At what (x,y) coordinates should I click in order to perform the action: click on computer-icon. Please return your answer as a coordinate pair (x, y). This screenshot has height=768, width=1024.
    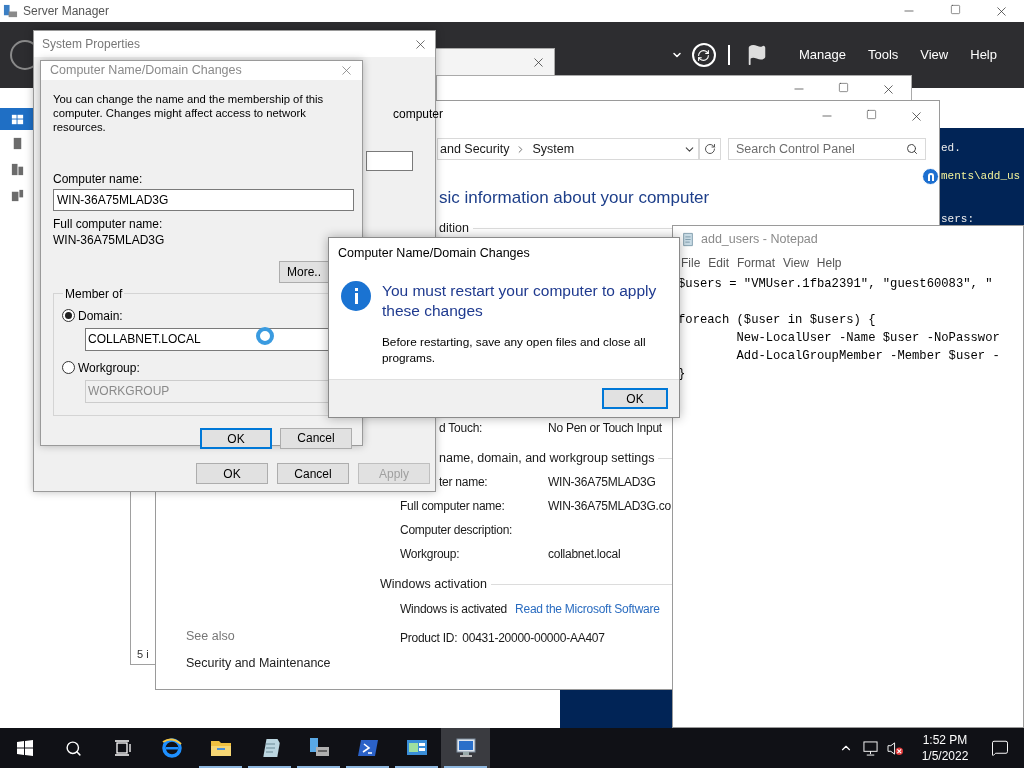
    Looking at the image, I should click on (465, 748).